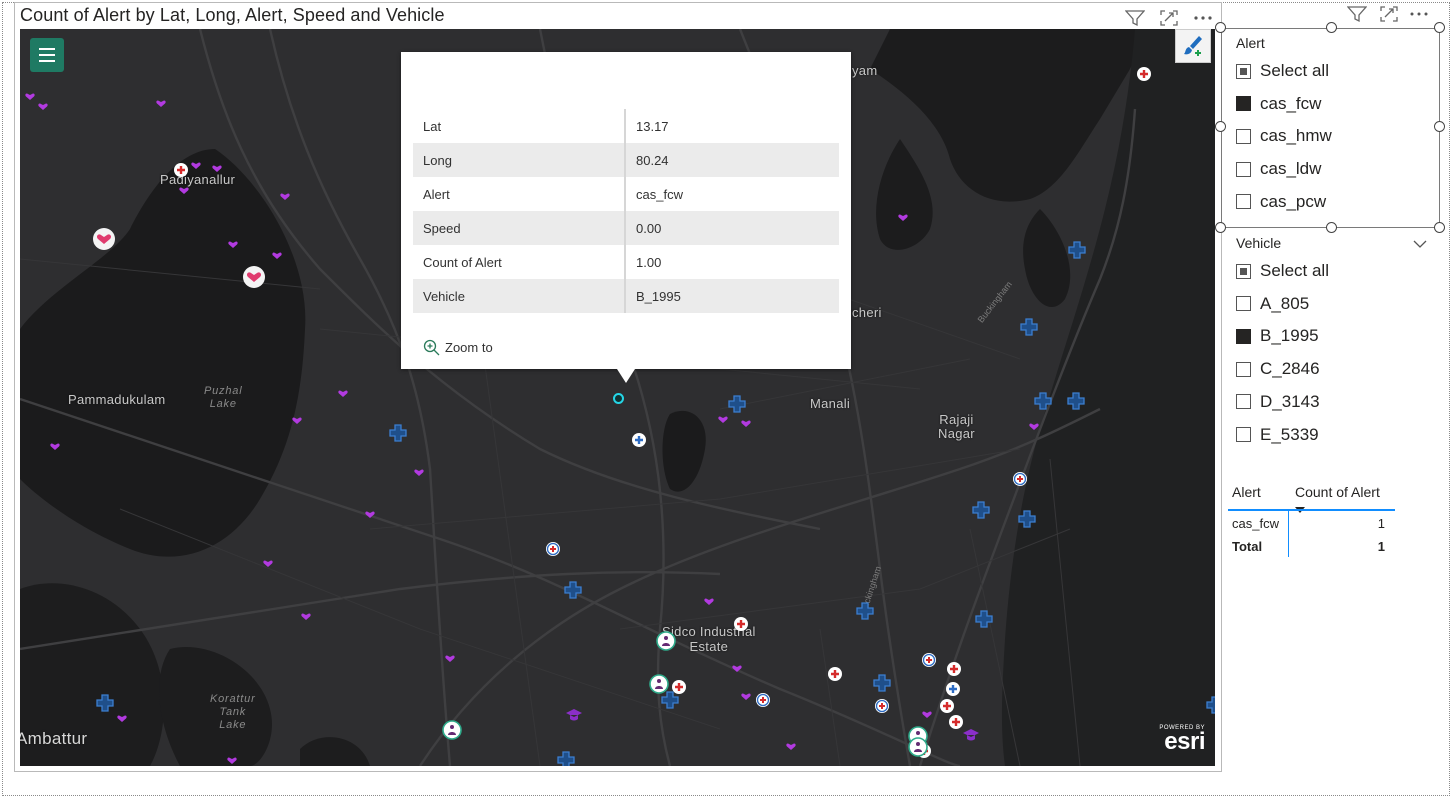 This screenshot has height=800, width=1455. Describe the element at coordinates (1300, 508) in the screenshot. I see `sort-descending-icon` at that location.